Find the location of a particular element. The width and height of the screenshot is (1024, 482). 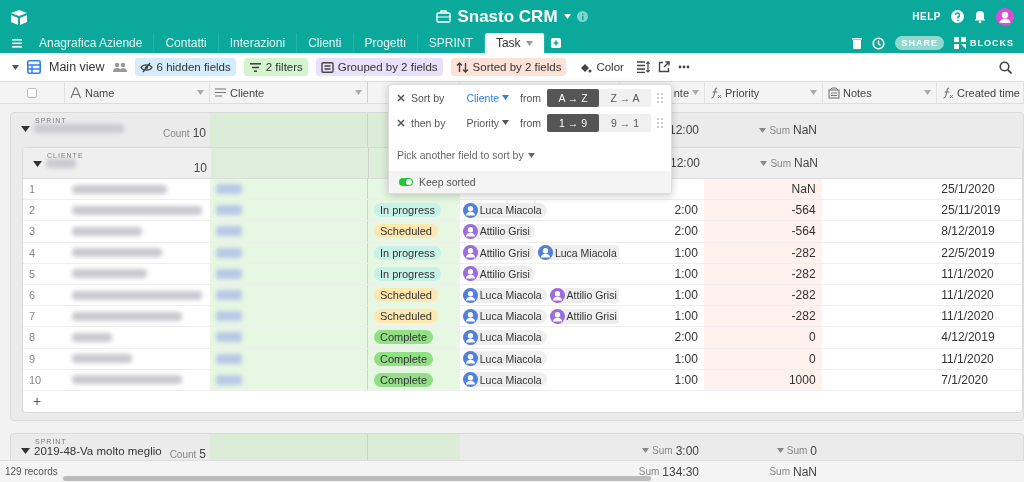

row-number: 1 is located at coordinates (32, 189).